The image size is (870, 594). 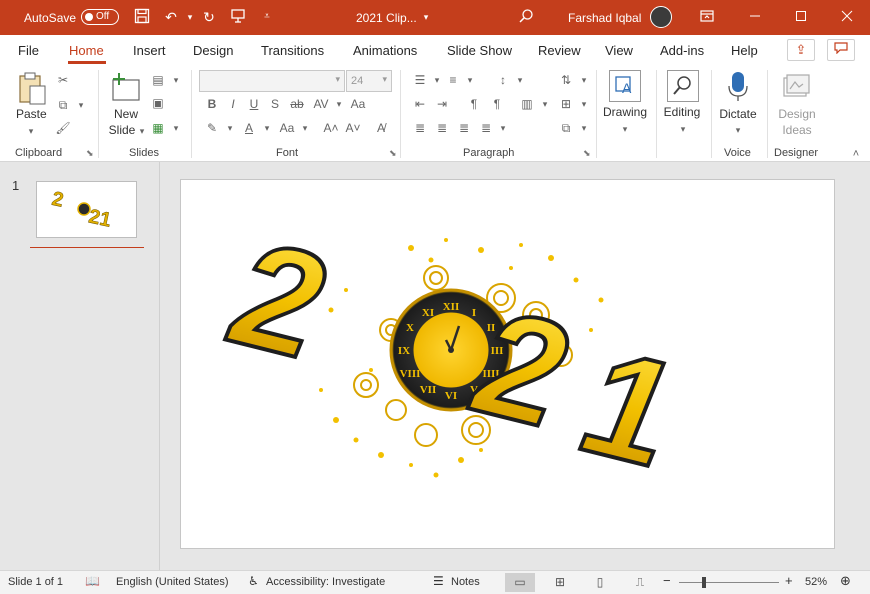 What do you see at coordinates (92, 581) in the screenshot?
I see `spell-check-icon: 📖` at bounding box center [92, 581].